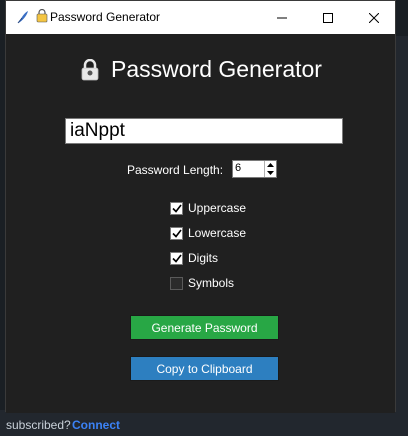 This screenshot has width=408, height=436. What do you see at coordinates (176, 283) in the screenshot?
I see `symbols-checkbox` at bounding box center [176, 283].